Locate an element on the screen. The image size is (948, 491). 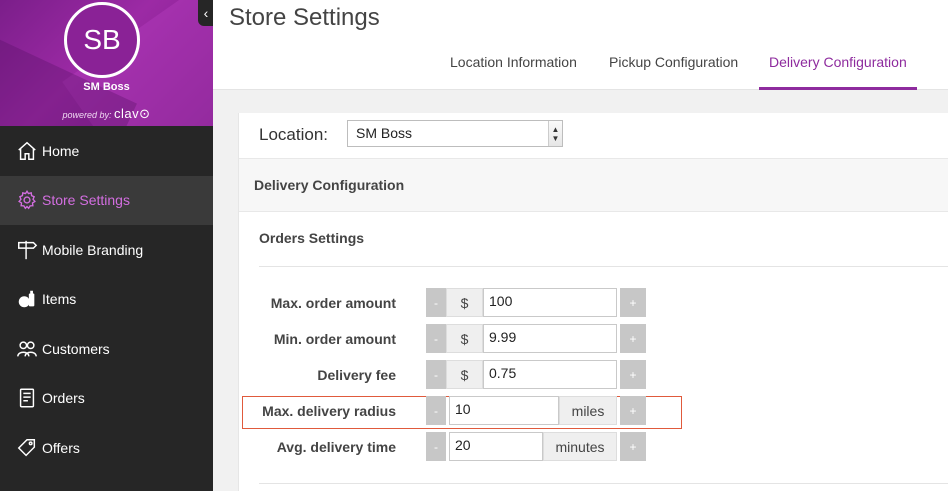
sidebar-item-label: Home is located at coordinates (61, 150).